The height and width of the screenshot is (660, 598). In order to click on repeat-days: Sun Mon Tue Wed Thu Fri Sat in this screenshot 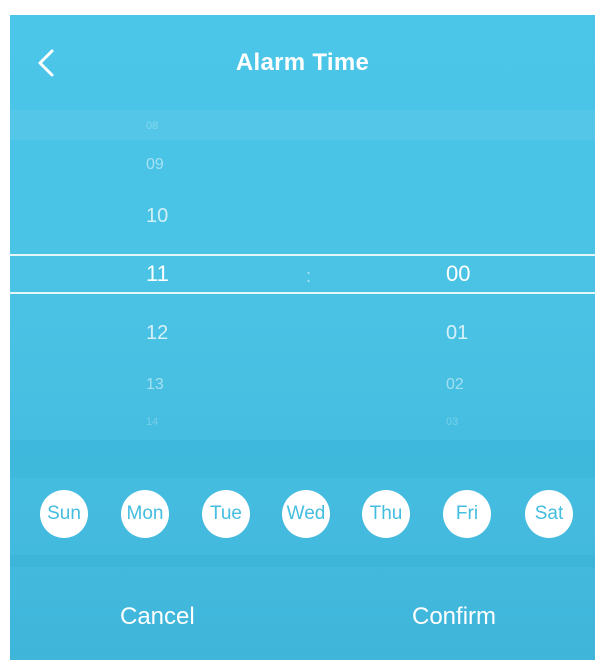, I will do `click(302, 515)`.